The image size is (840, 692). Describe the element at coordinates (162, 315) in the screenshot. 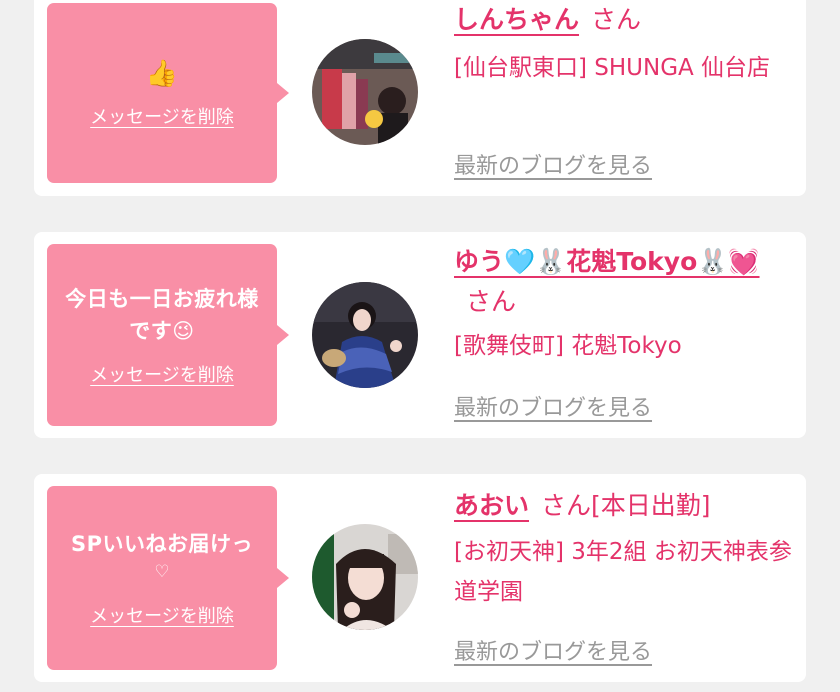

I see `message-text: 今日も一日お疲れ様です😉` at that location.